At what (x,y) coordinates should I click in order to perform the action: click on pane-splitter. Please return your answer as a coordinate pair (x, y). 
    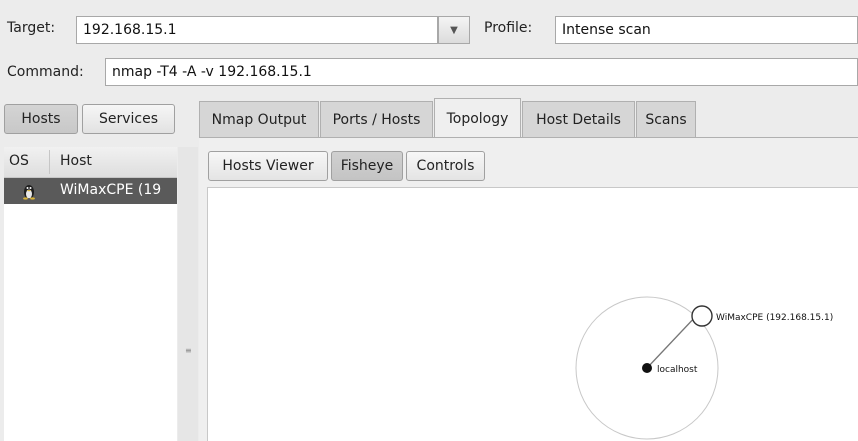
    Looking at the image, I should click on (188, 294).